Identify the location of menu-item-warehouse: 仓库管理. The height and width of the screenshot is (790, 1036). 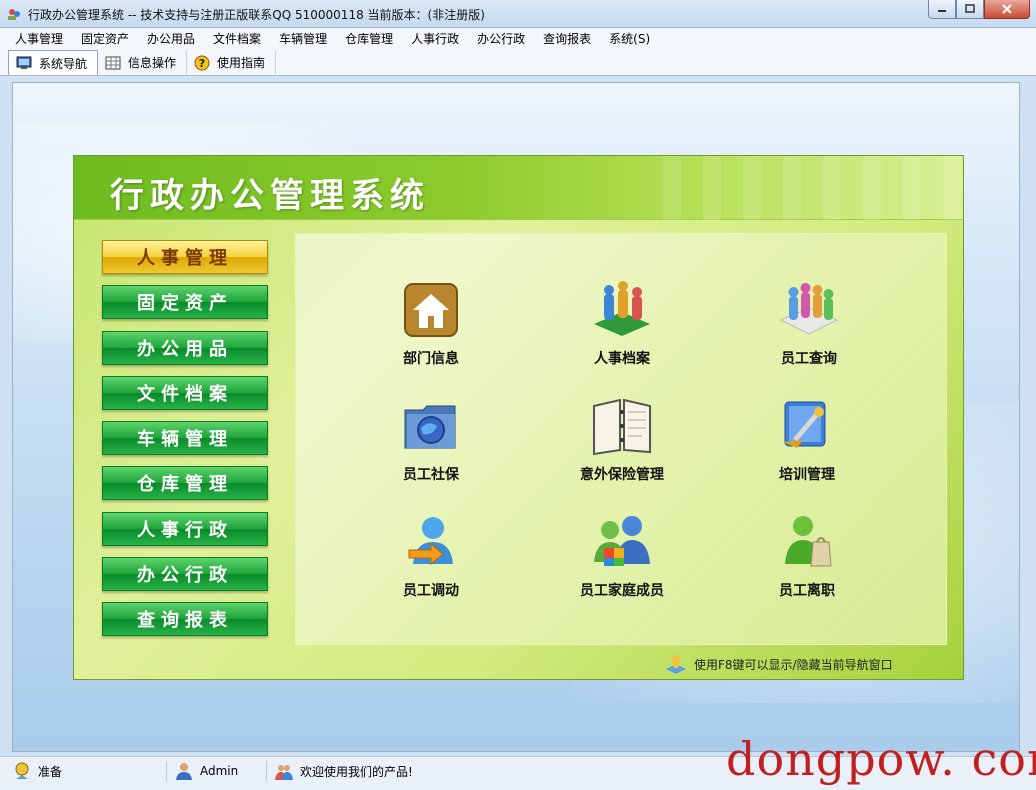
(369, 39).